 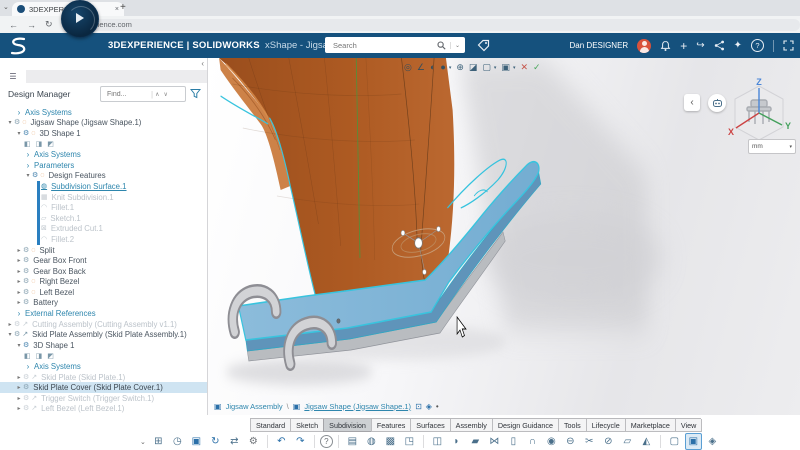 I want to click on tree-item-design-features: ▾ ⚙ ◌ Design Features, so click(x=103, y=176).